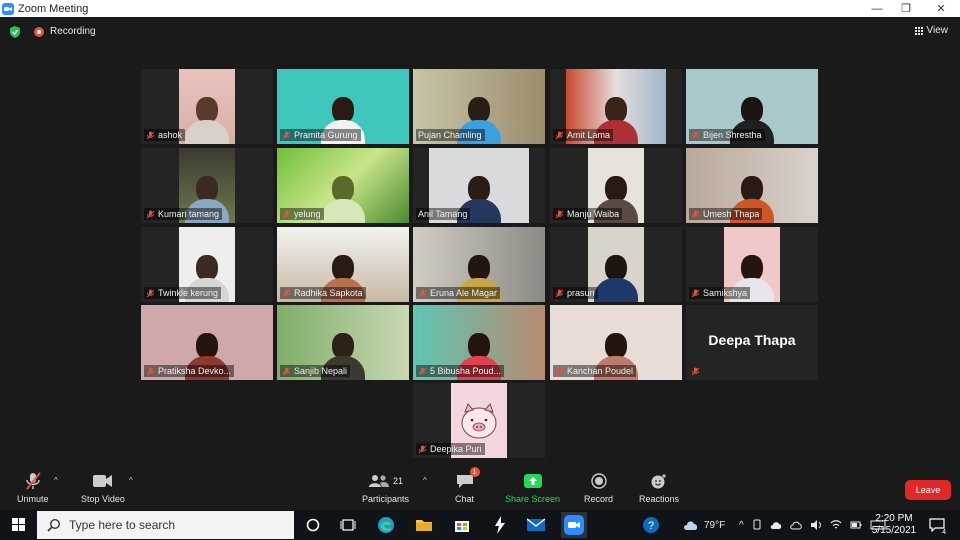 The height and width of the screenshot is (540, 960). I want to click on share-screen-button: Share Screen, so click(532, 488).